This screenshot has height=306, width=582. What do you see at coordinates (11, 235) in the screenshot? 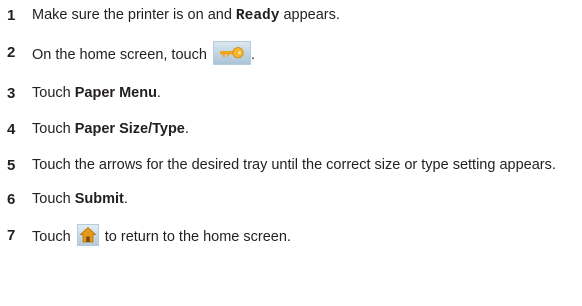
I see `step-number: 7` at bounding box center [11, 235].